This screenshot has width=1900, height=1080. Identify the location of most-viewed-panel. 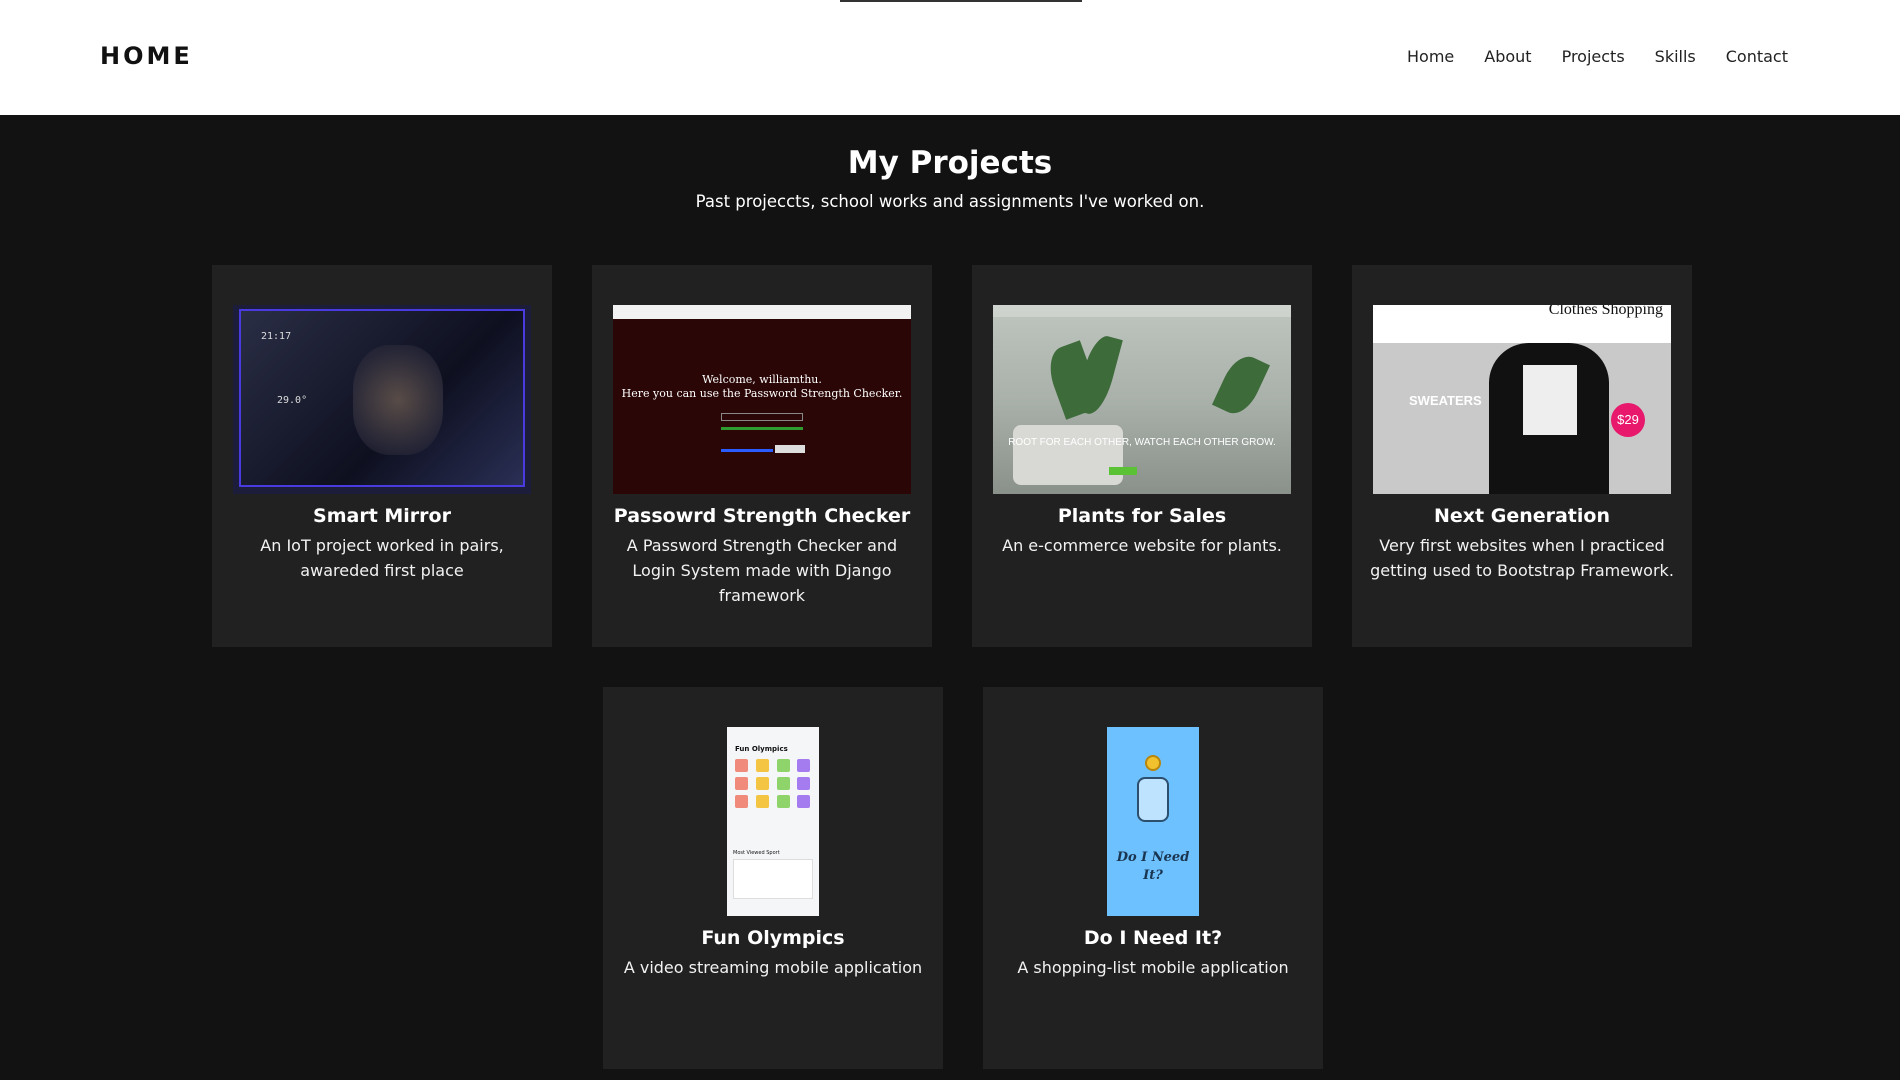
(773, 879).